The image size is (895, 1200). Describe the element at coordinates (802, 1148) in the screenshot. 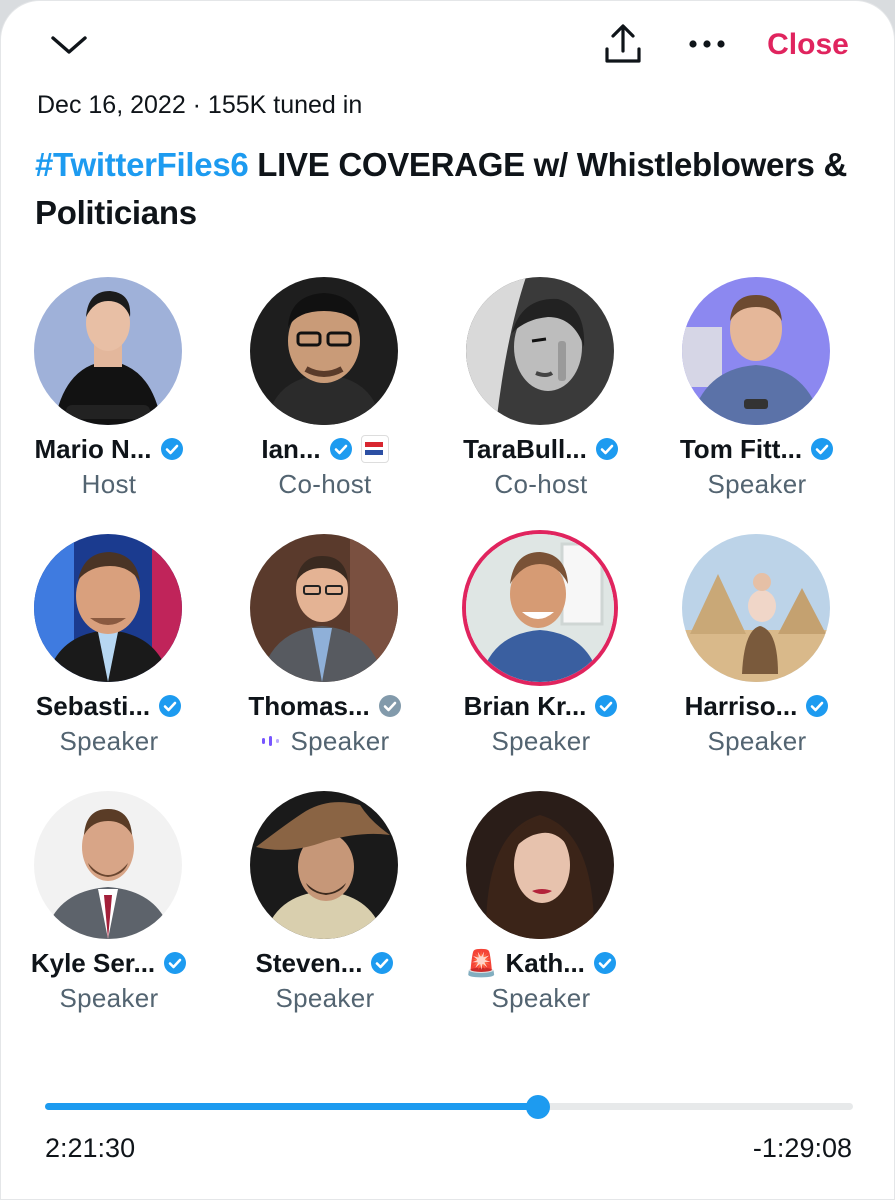

I see `remaining-time: -1:29:08` at that location.